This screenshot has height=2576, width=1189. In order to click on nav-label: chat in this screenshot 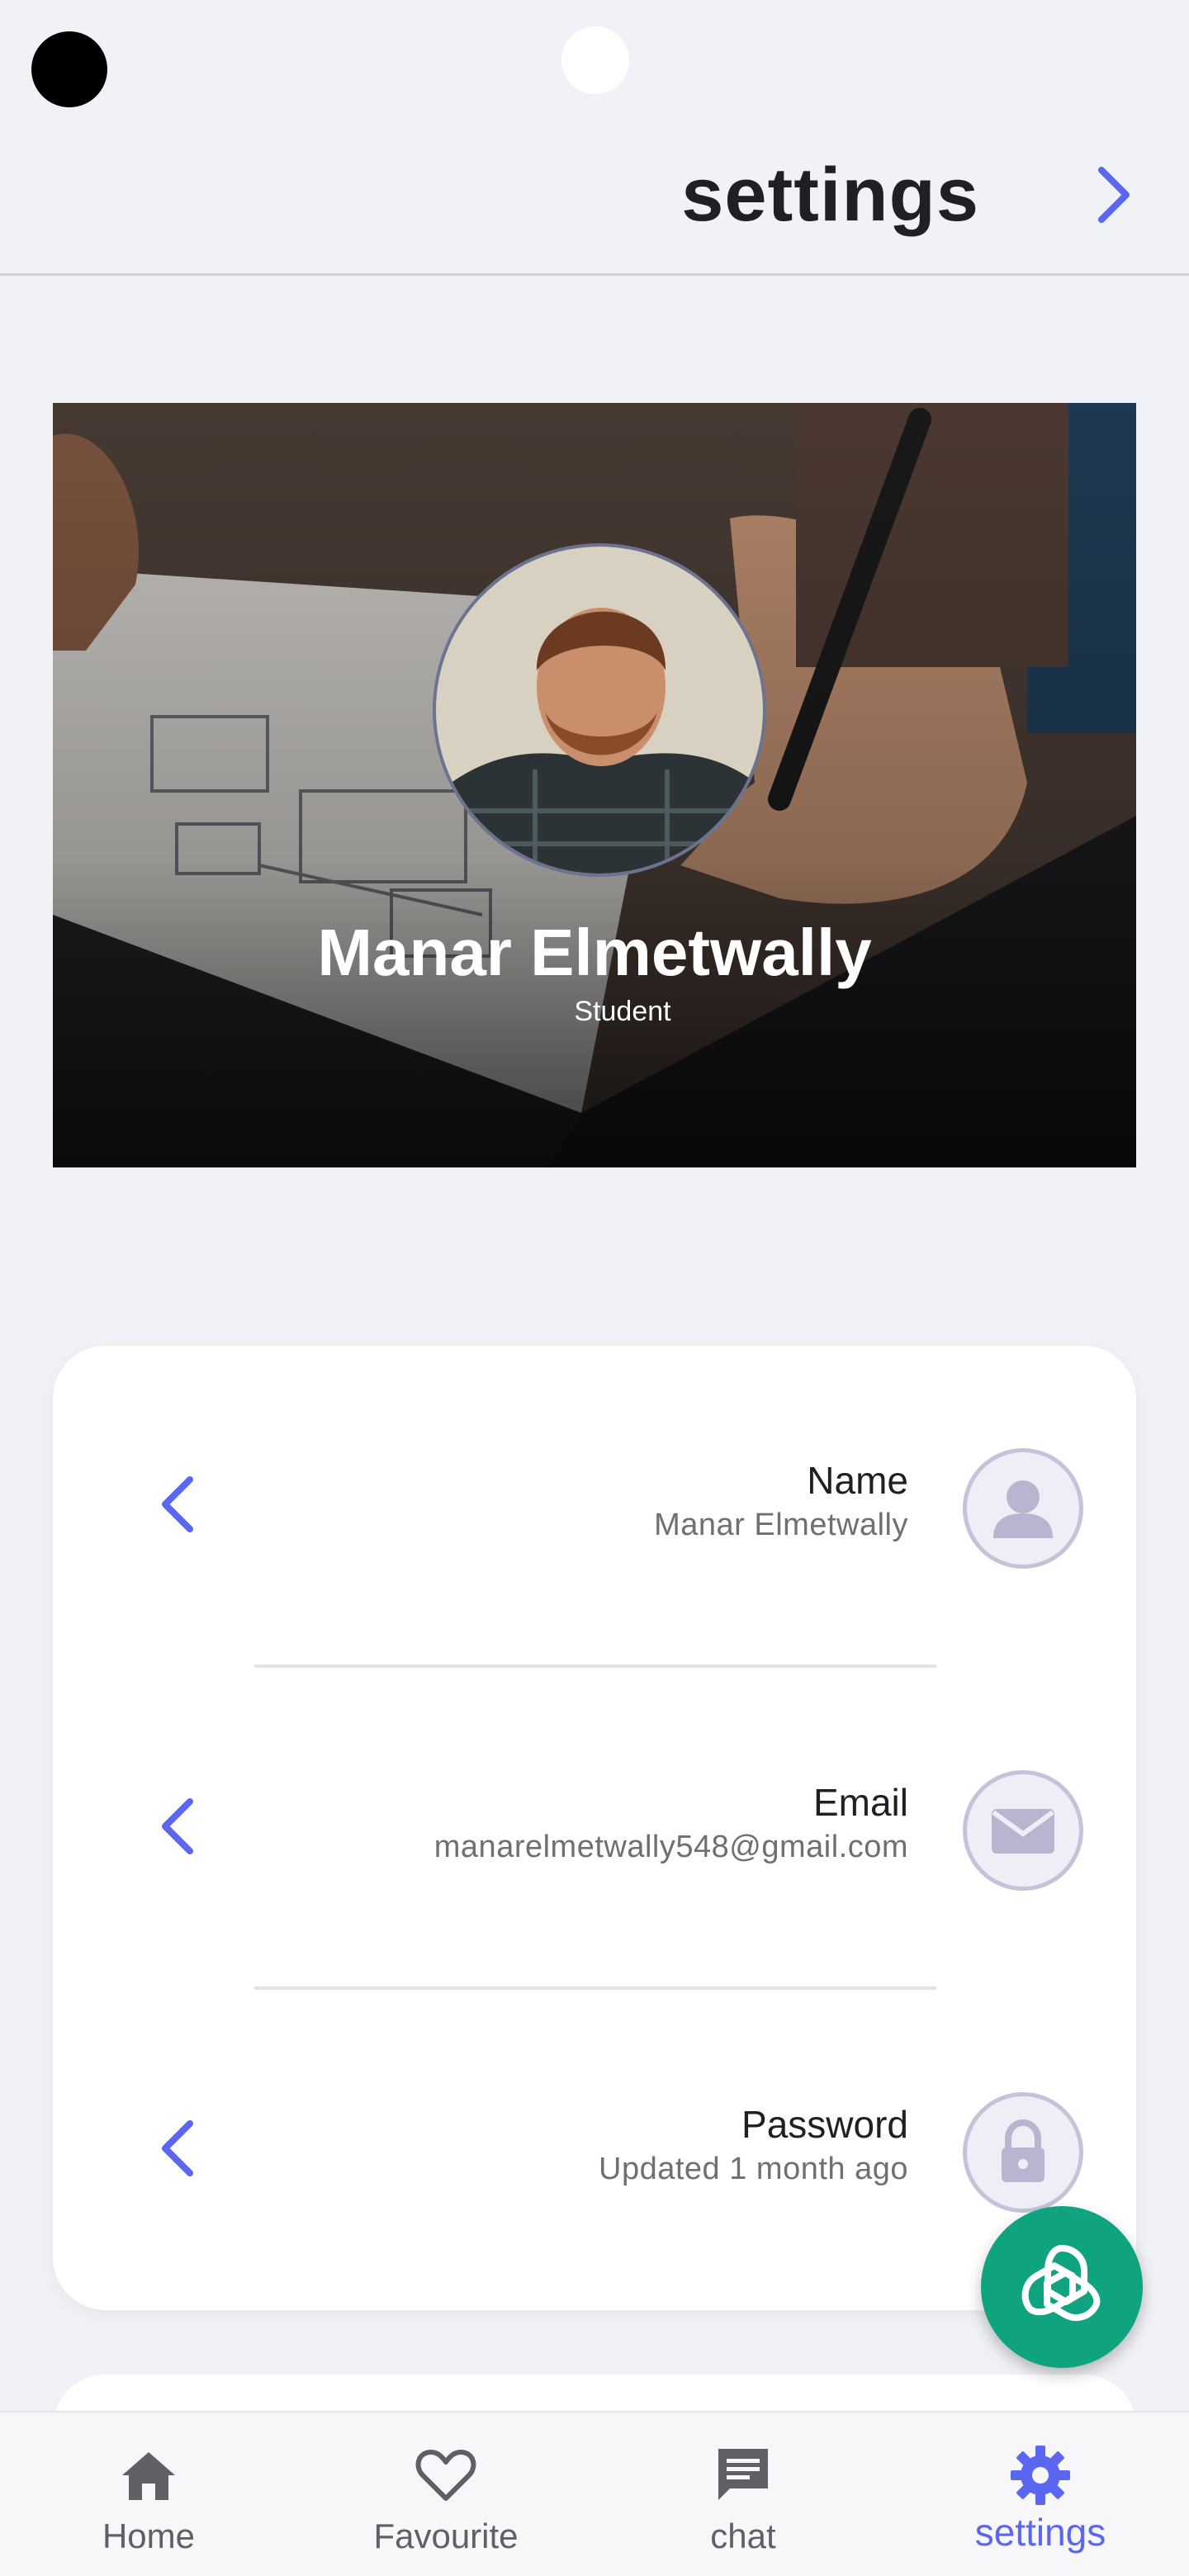, I will do `click(743, 2536)`.